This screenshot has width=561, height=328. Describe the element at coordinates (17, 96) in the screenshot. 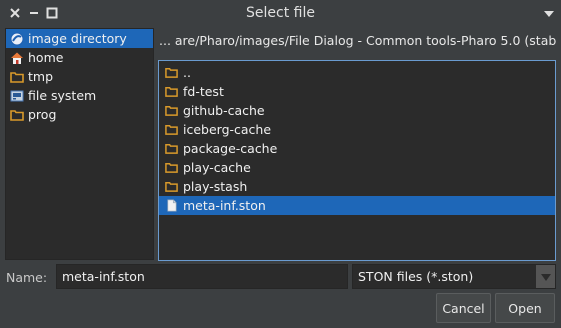

I see `drive-icon` at that location.